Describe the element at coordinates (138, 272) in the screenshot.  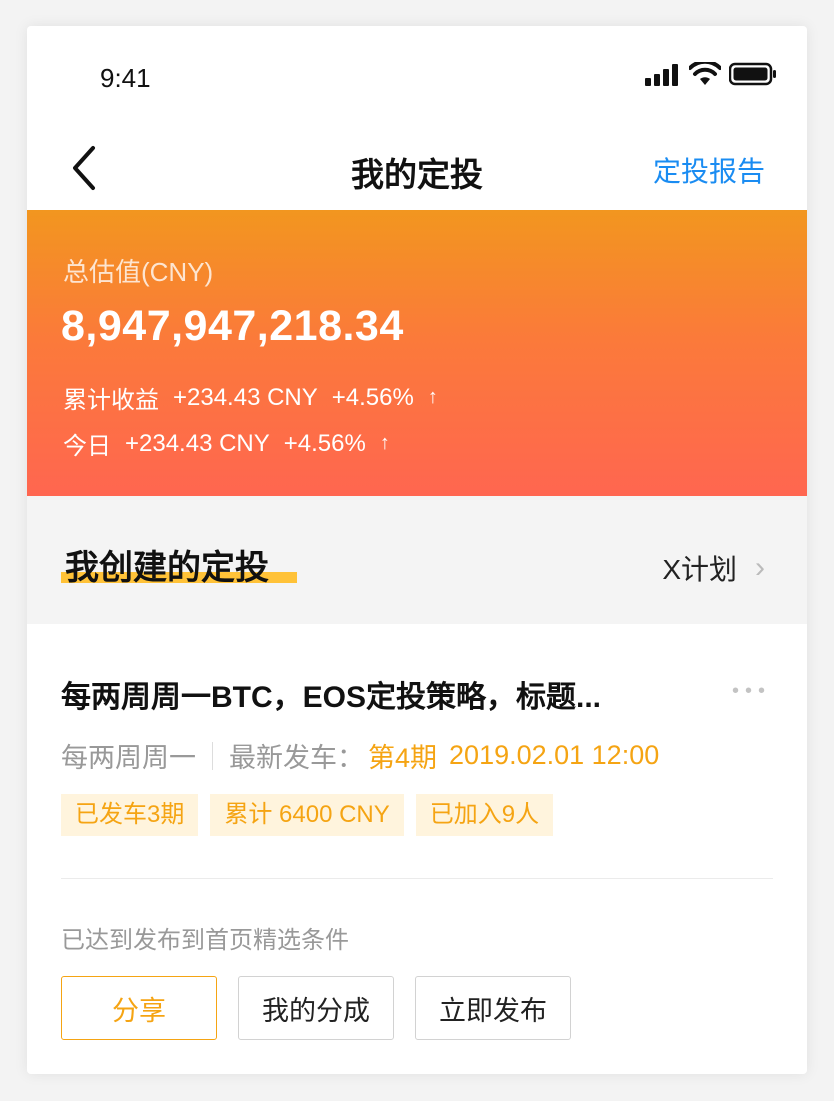
I see `total-label: 总估值(CNY)` at that location.